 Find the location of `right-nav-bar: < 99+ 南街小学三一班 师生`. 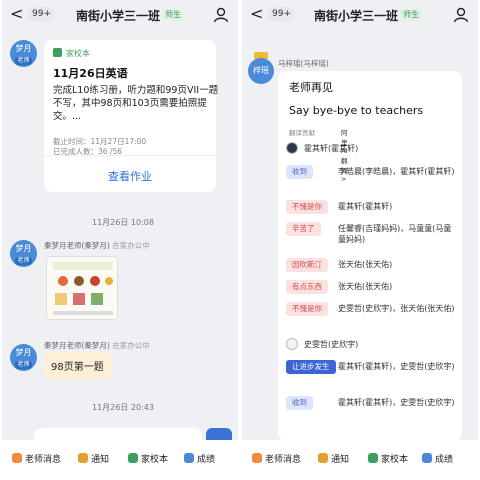

right-nav-bar: < 99+ 南街小学三一班 师生 is located at coordinates (360, 15).